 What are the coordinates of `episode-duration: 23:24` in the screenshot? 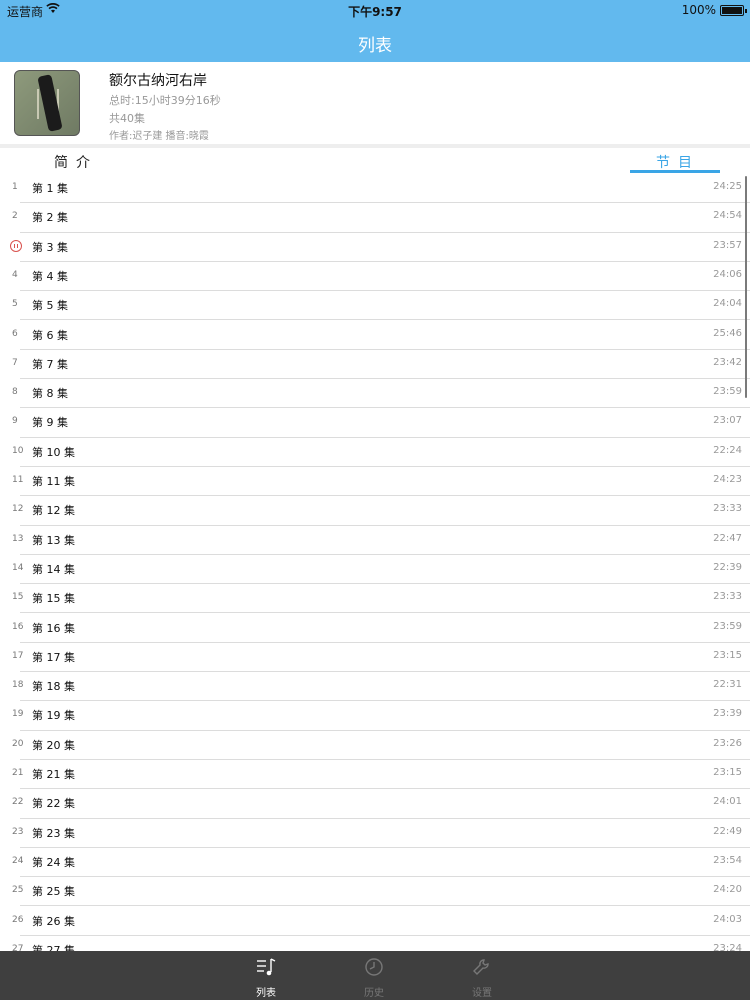 It's located at (727, 946).